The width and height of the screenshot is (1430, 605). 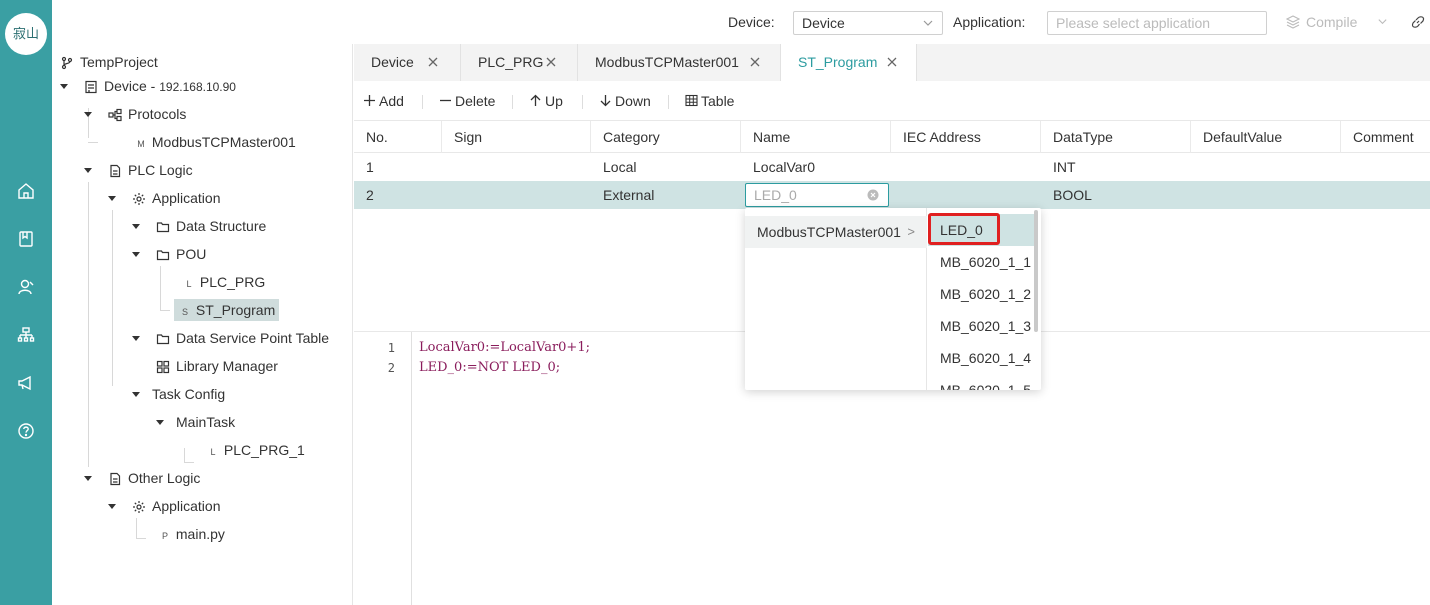 I want to click on compile-button: Compile, so click(x=1336, y=22).